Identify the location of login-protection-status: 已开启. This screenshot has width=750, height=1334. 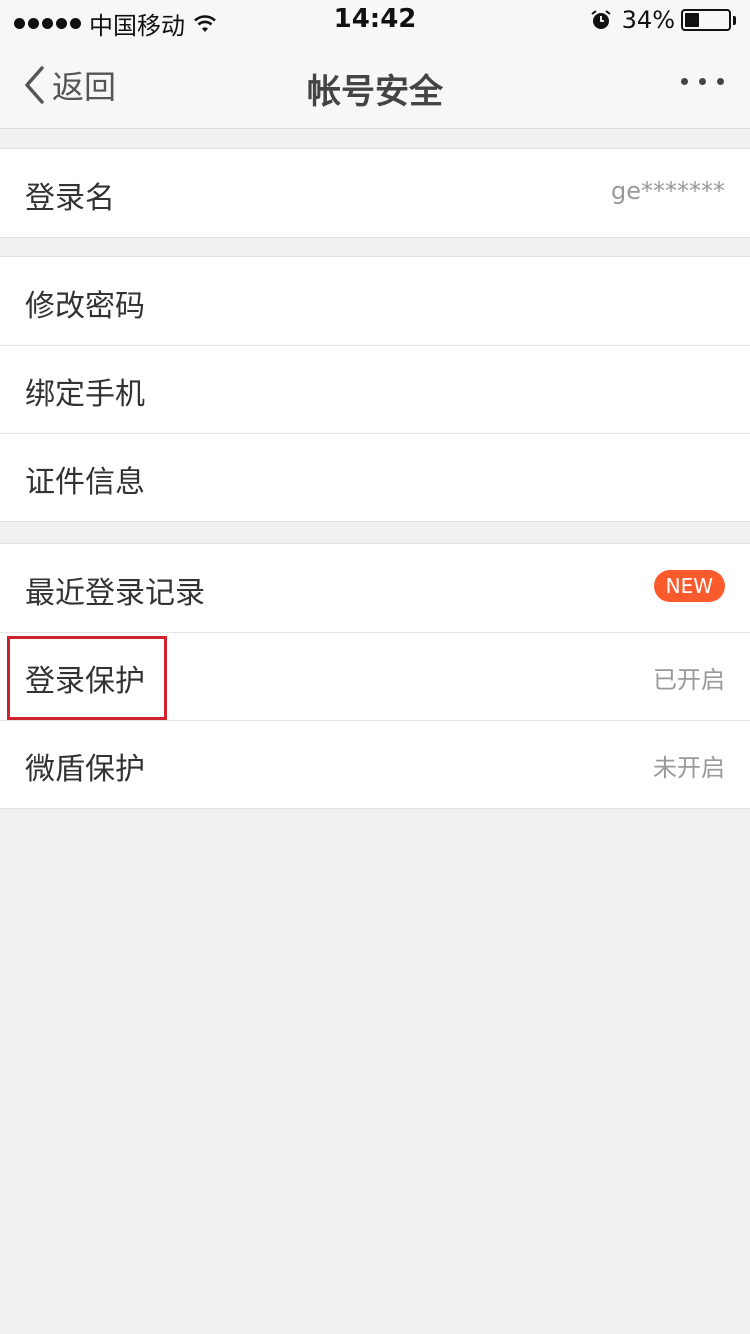
(689, 680).